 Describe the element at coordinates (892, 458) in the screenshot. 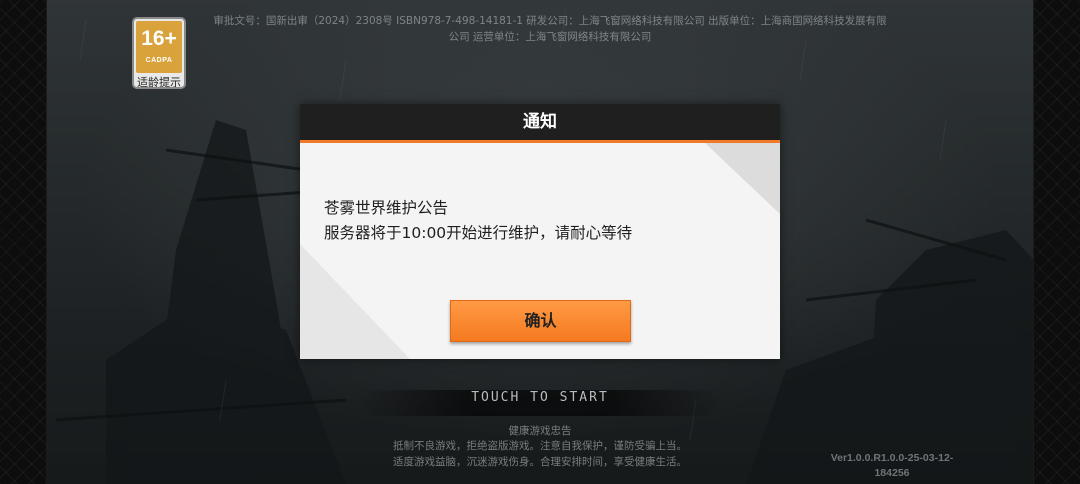

I see `version-line-1: Ver1.0.0.R1.0.0-25-03-12-` at that location.